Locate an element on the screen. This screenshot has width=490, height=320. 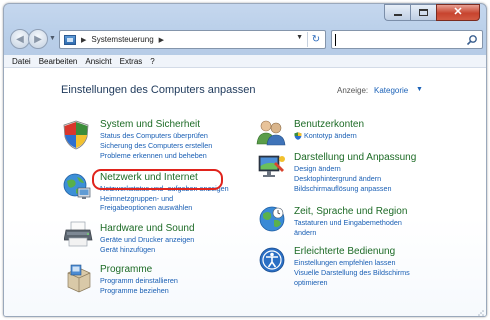
link-get-programs: Programme beziehen is located at coordinates (134, 291).